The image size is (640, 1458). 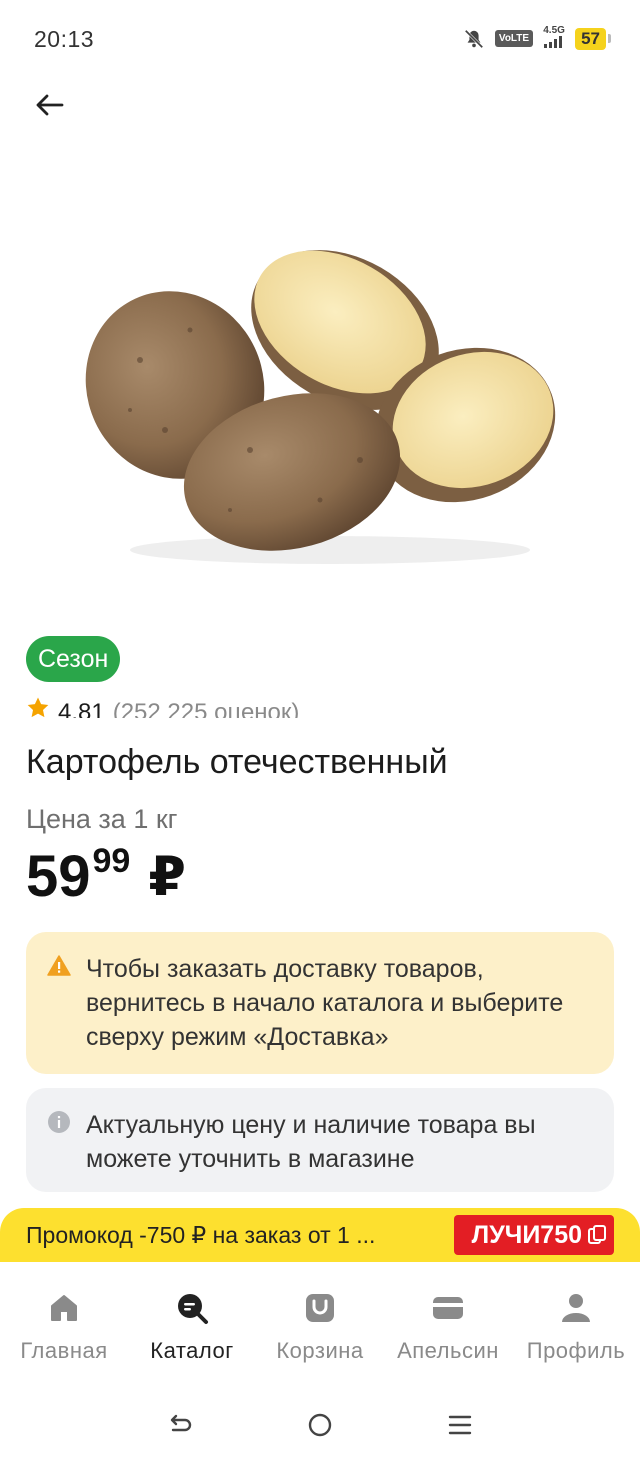 What do you see at coordinates (553, 42) in the screenshot?
I see `signal-bars-icon` at bounding box center [553, 42].